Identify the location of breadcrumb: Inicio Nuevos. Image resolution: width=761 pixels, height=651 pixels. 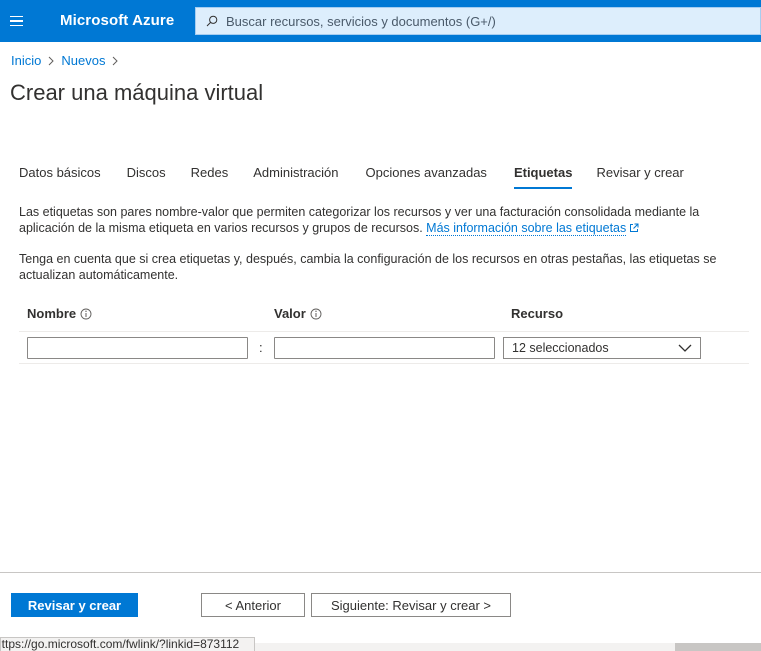
(65, 60).